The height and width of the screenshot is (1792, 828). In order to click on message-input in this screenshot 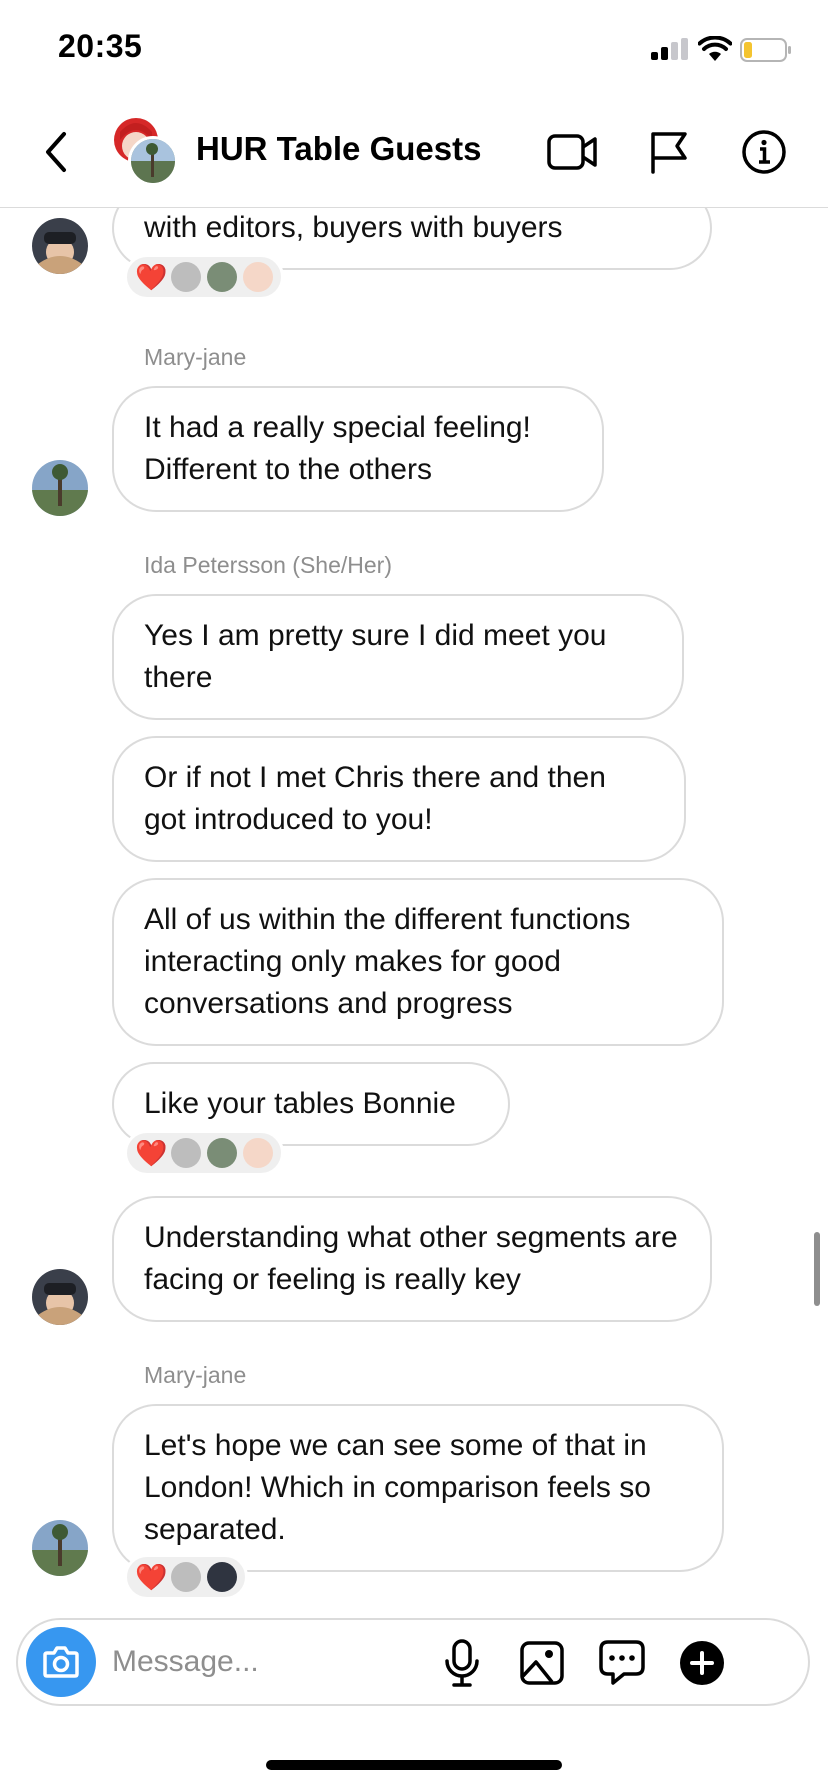, I will do `click(302, 1662)`.